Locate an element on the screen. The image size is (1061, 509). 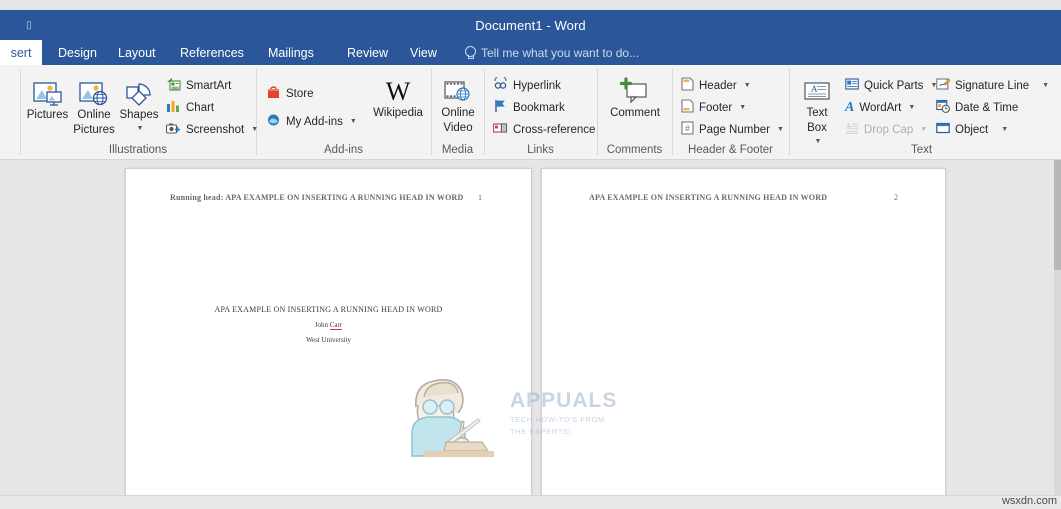
comment-icon is located at coordinates (635, 88).